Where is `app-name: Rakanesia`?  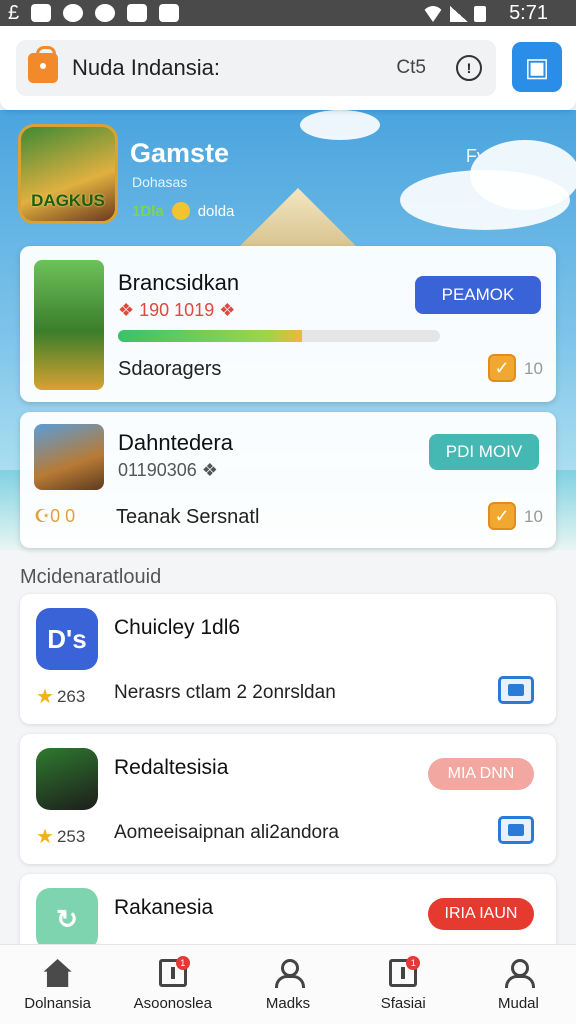
app-name: Rakanesia is located at coordinates (164, 907).